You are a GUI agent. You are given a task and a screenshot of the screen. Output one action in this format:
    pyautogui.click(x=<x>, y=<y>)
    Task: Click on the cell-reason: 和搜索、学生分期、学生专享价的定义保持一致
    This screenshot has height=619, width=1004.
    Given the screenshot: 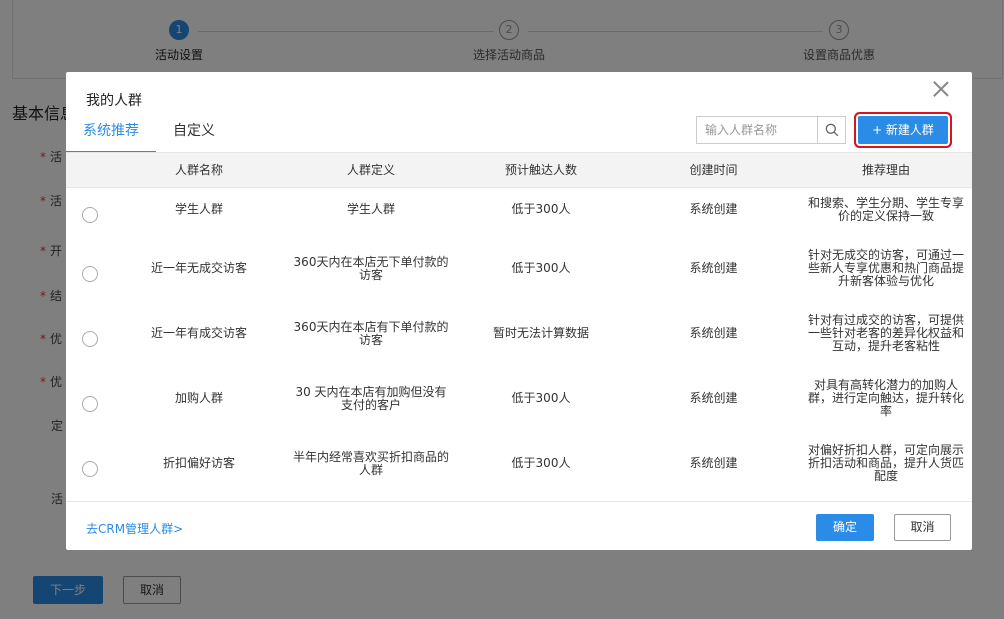 What is the action you would take?
    pyautogui.click(x=885, y=209)
    